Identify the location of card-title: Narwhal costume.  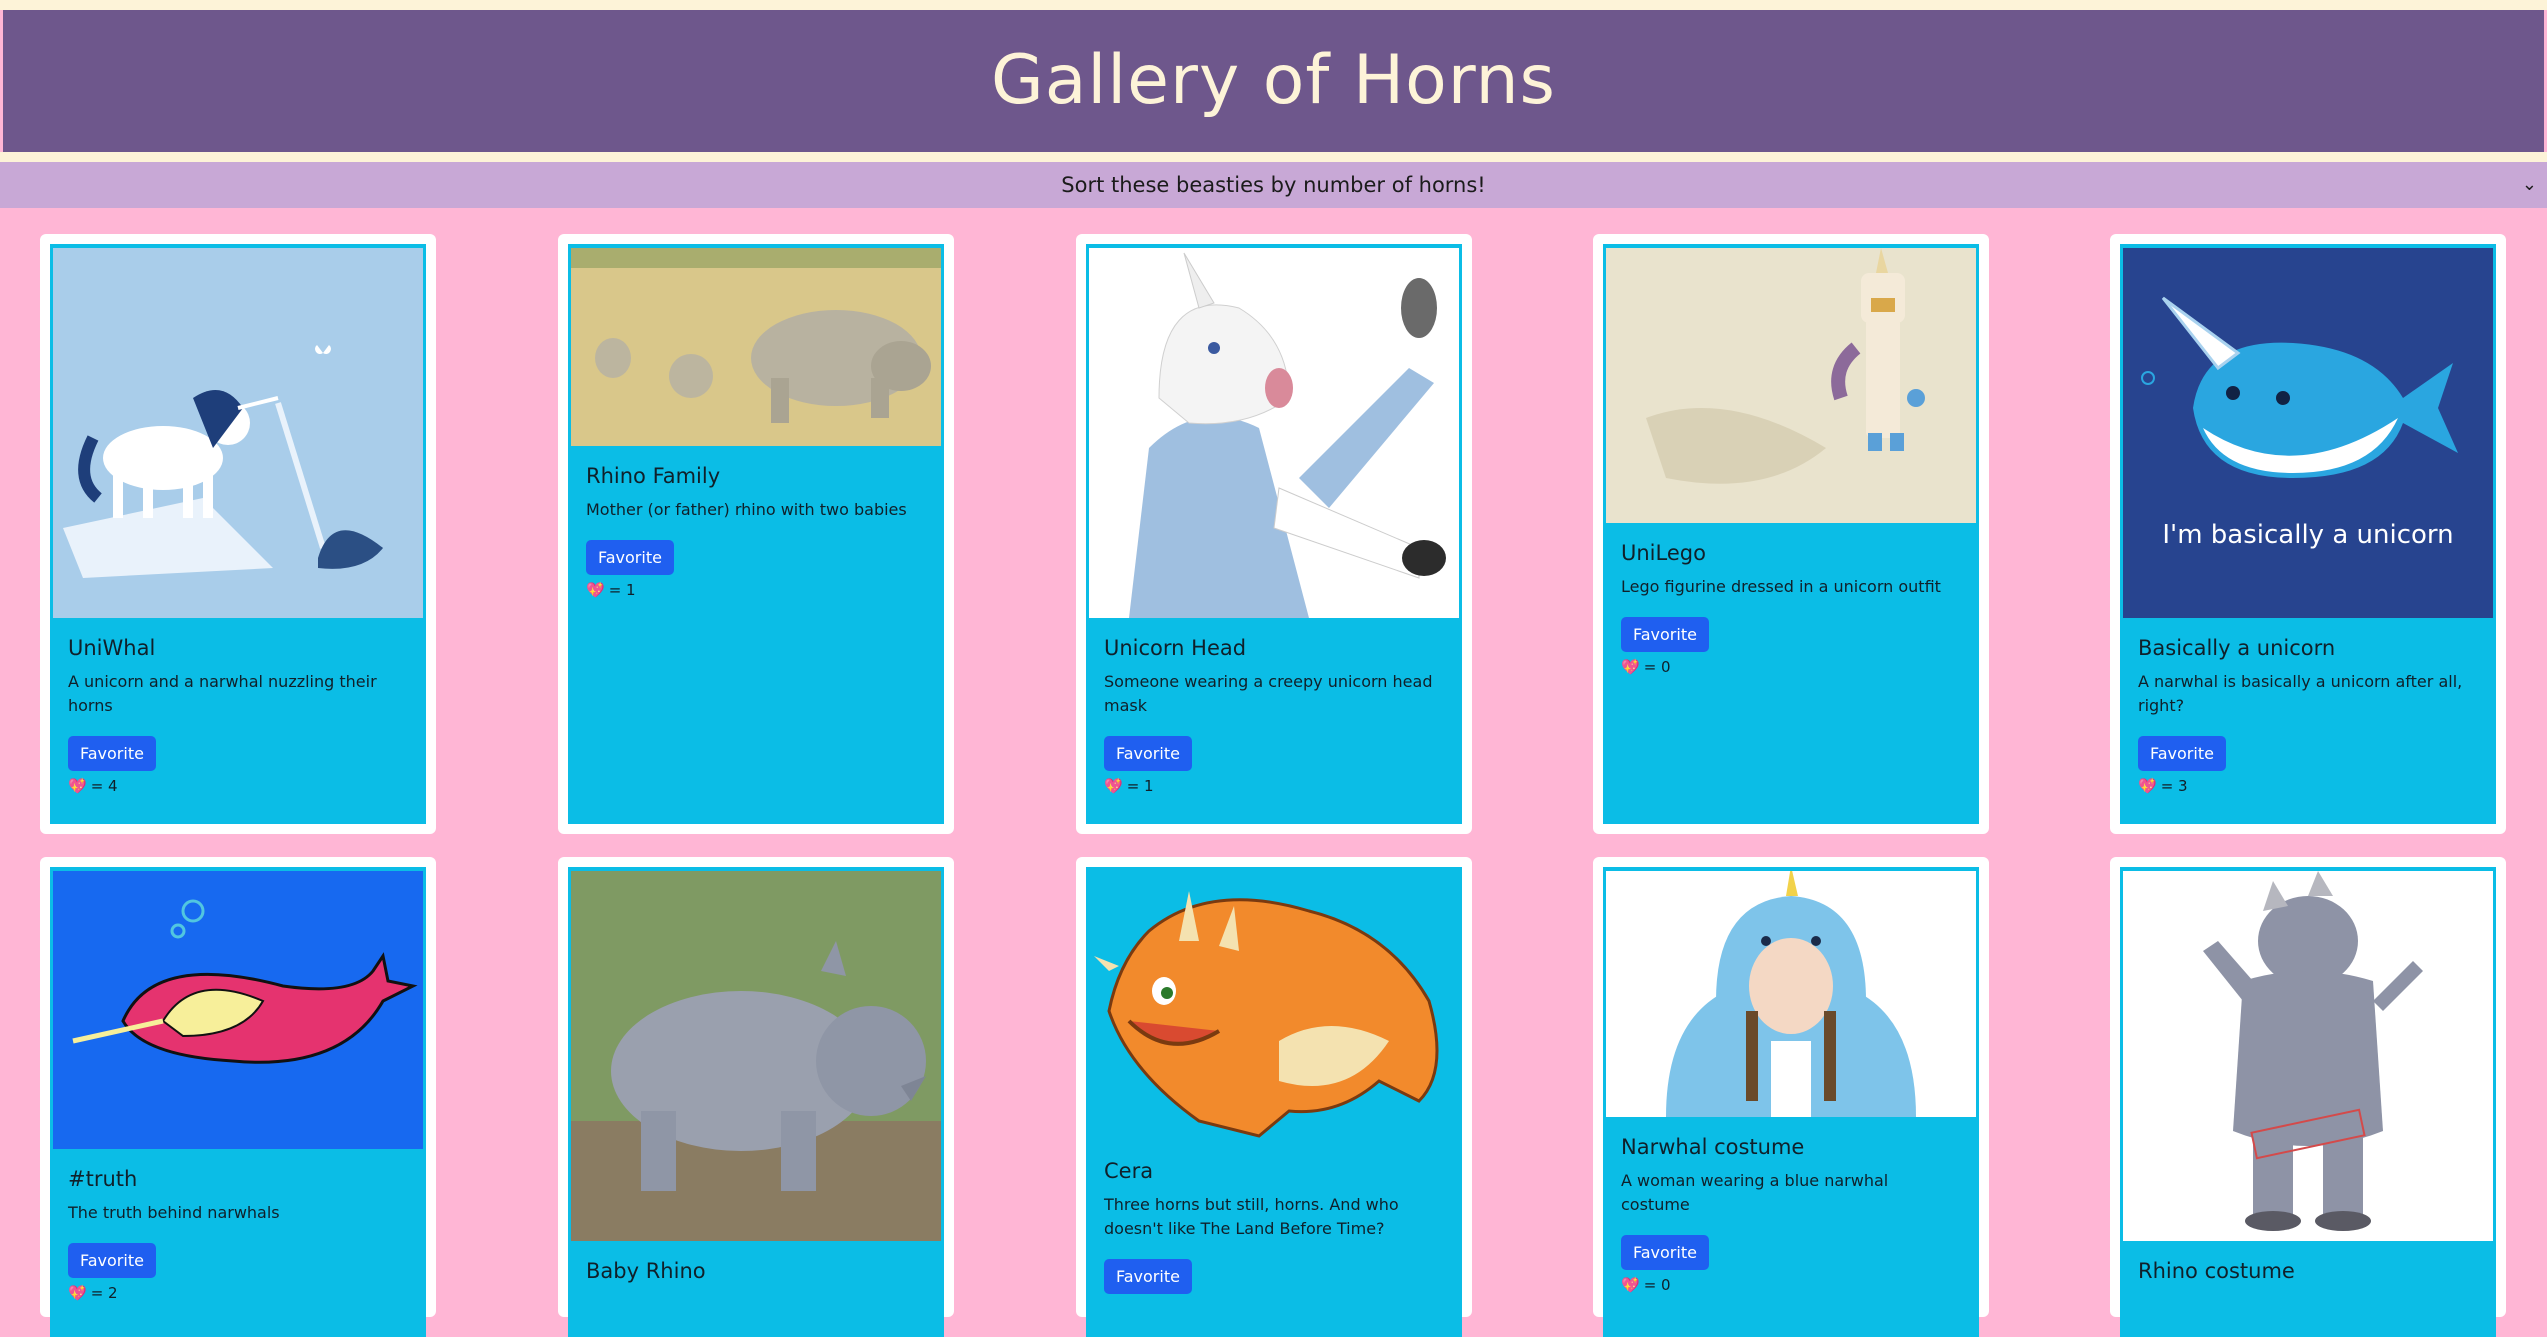
(1713, 1147).